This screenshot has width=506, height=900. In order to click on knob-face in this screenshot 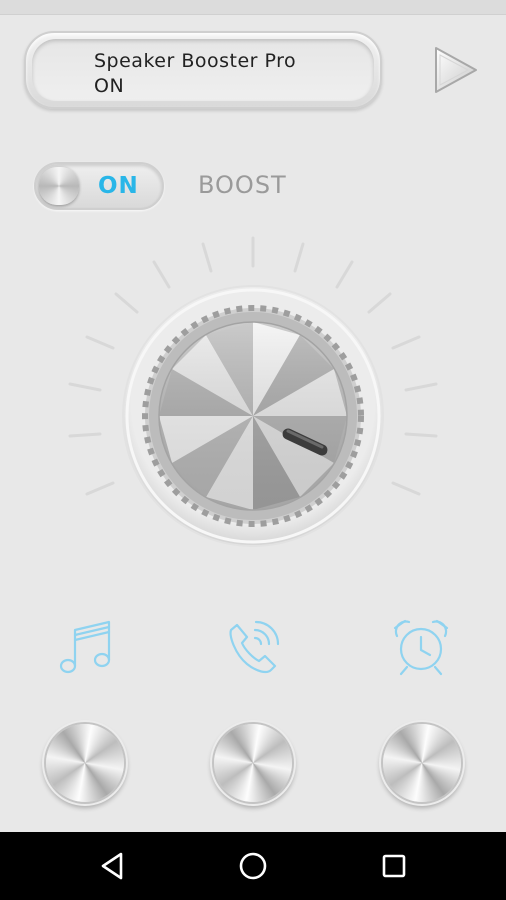, I will do `click(253, 416)`.